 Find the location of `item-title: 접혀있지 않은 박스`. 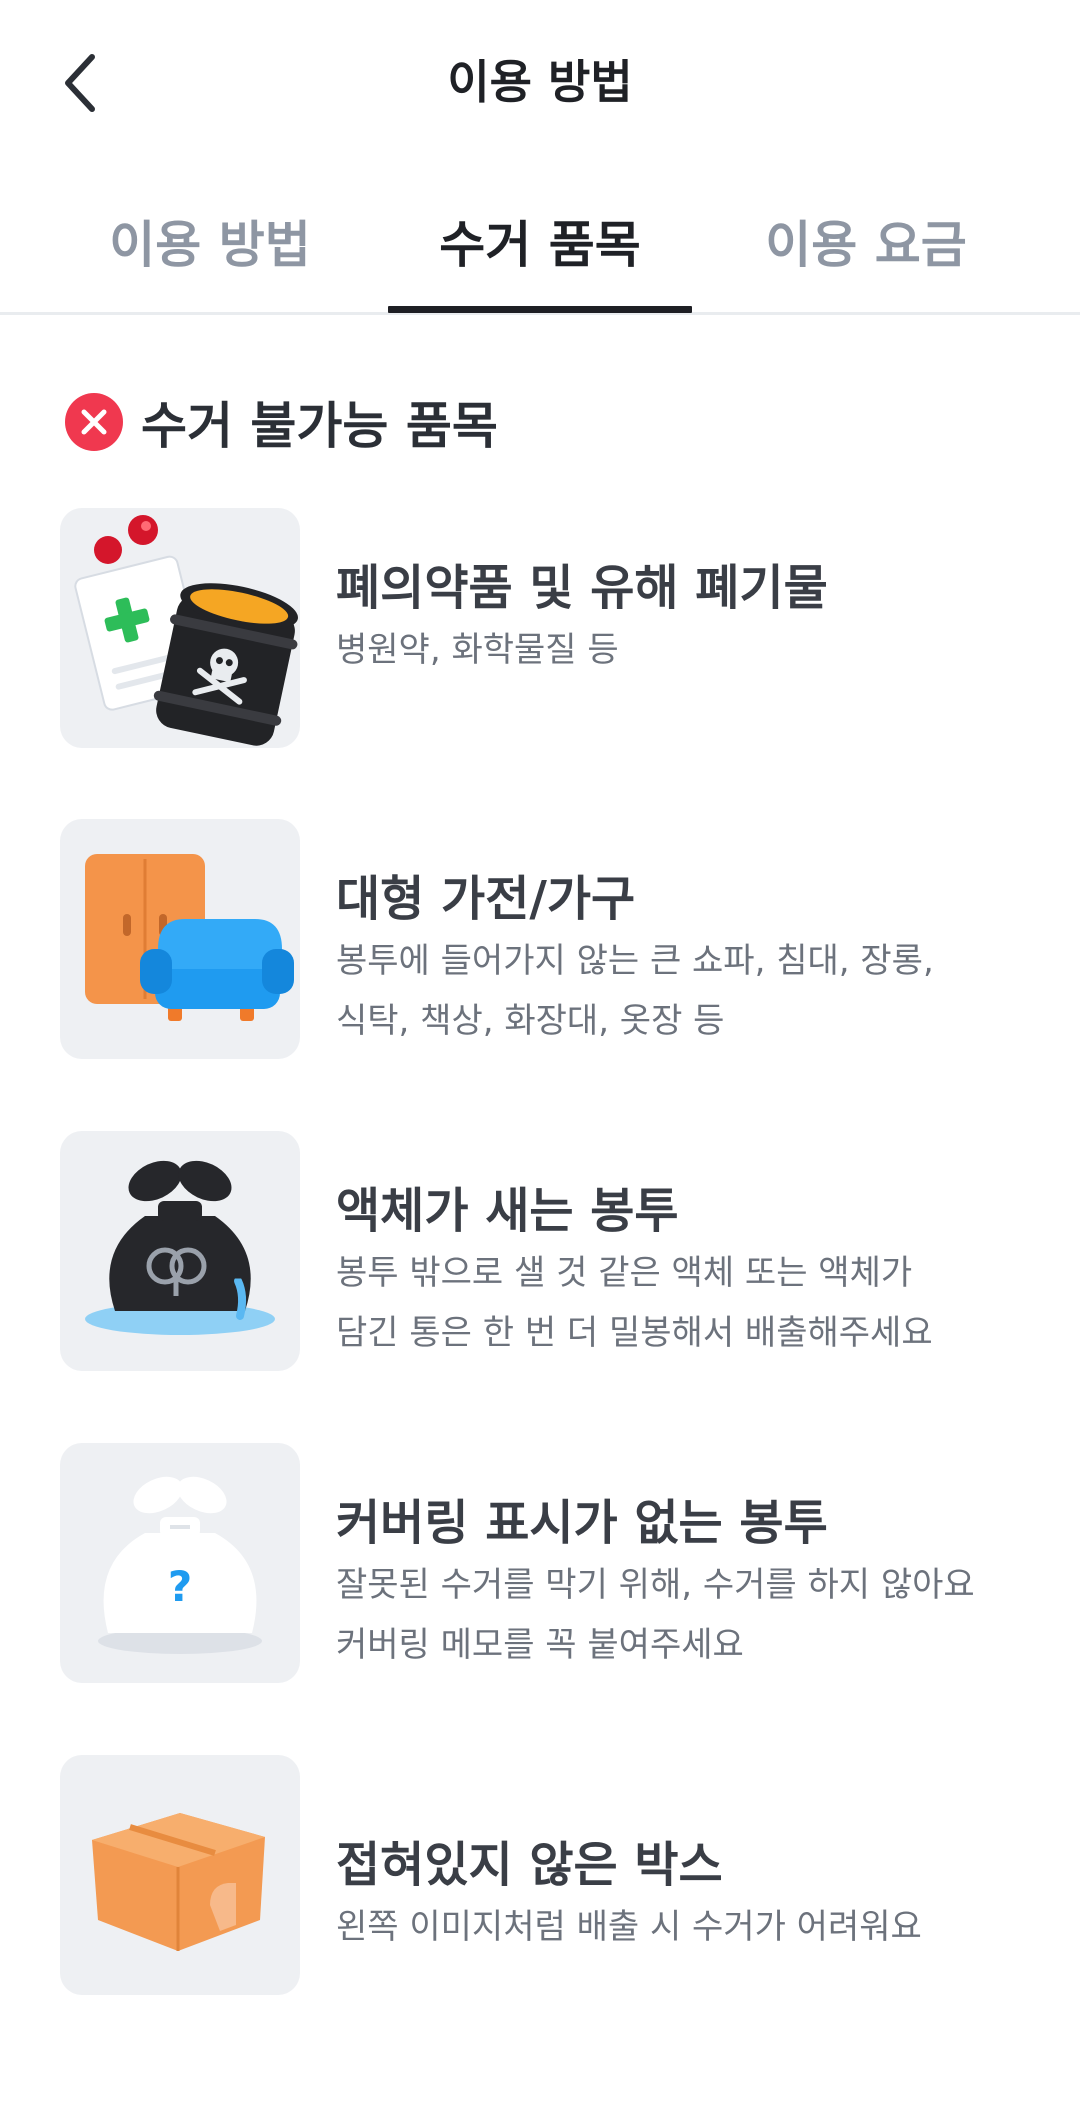

item-title: 접혀있지 않은 박스 is located at coordinates (529, 1865).